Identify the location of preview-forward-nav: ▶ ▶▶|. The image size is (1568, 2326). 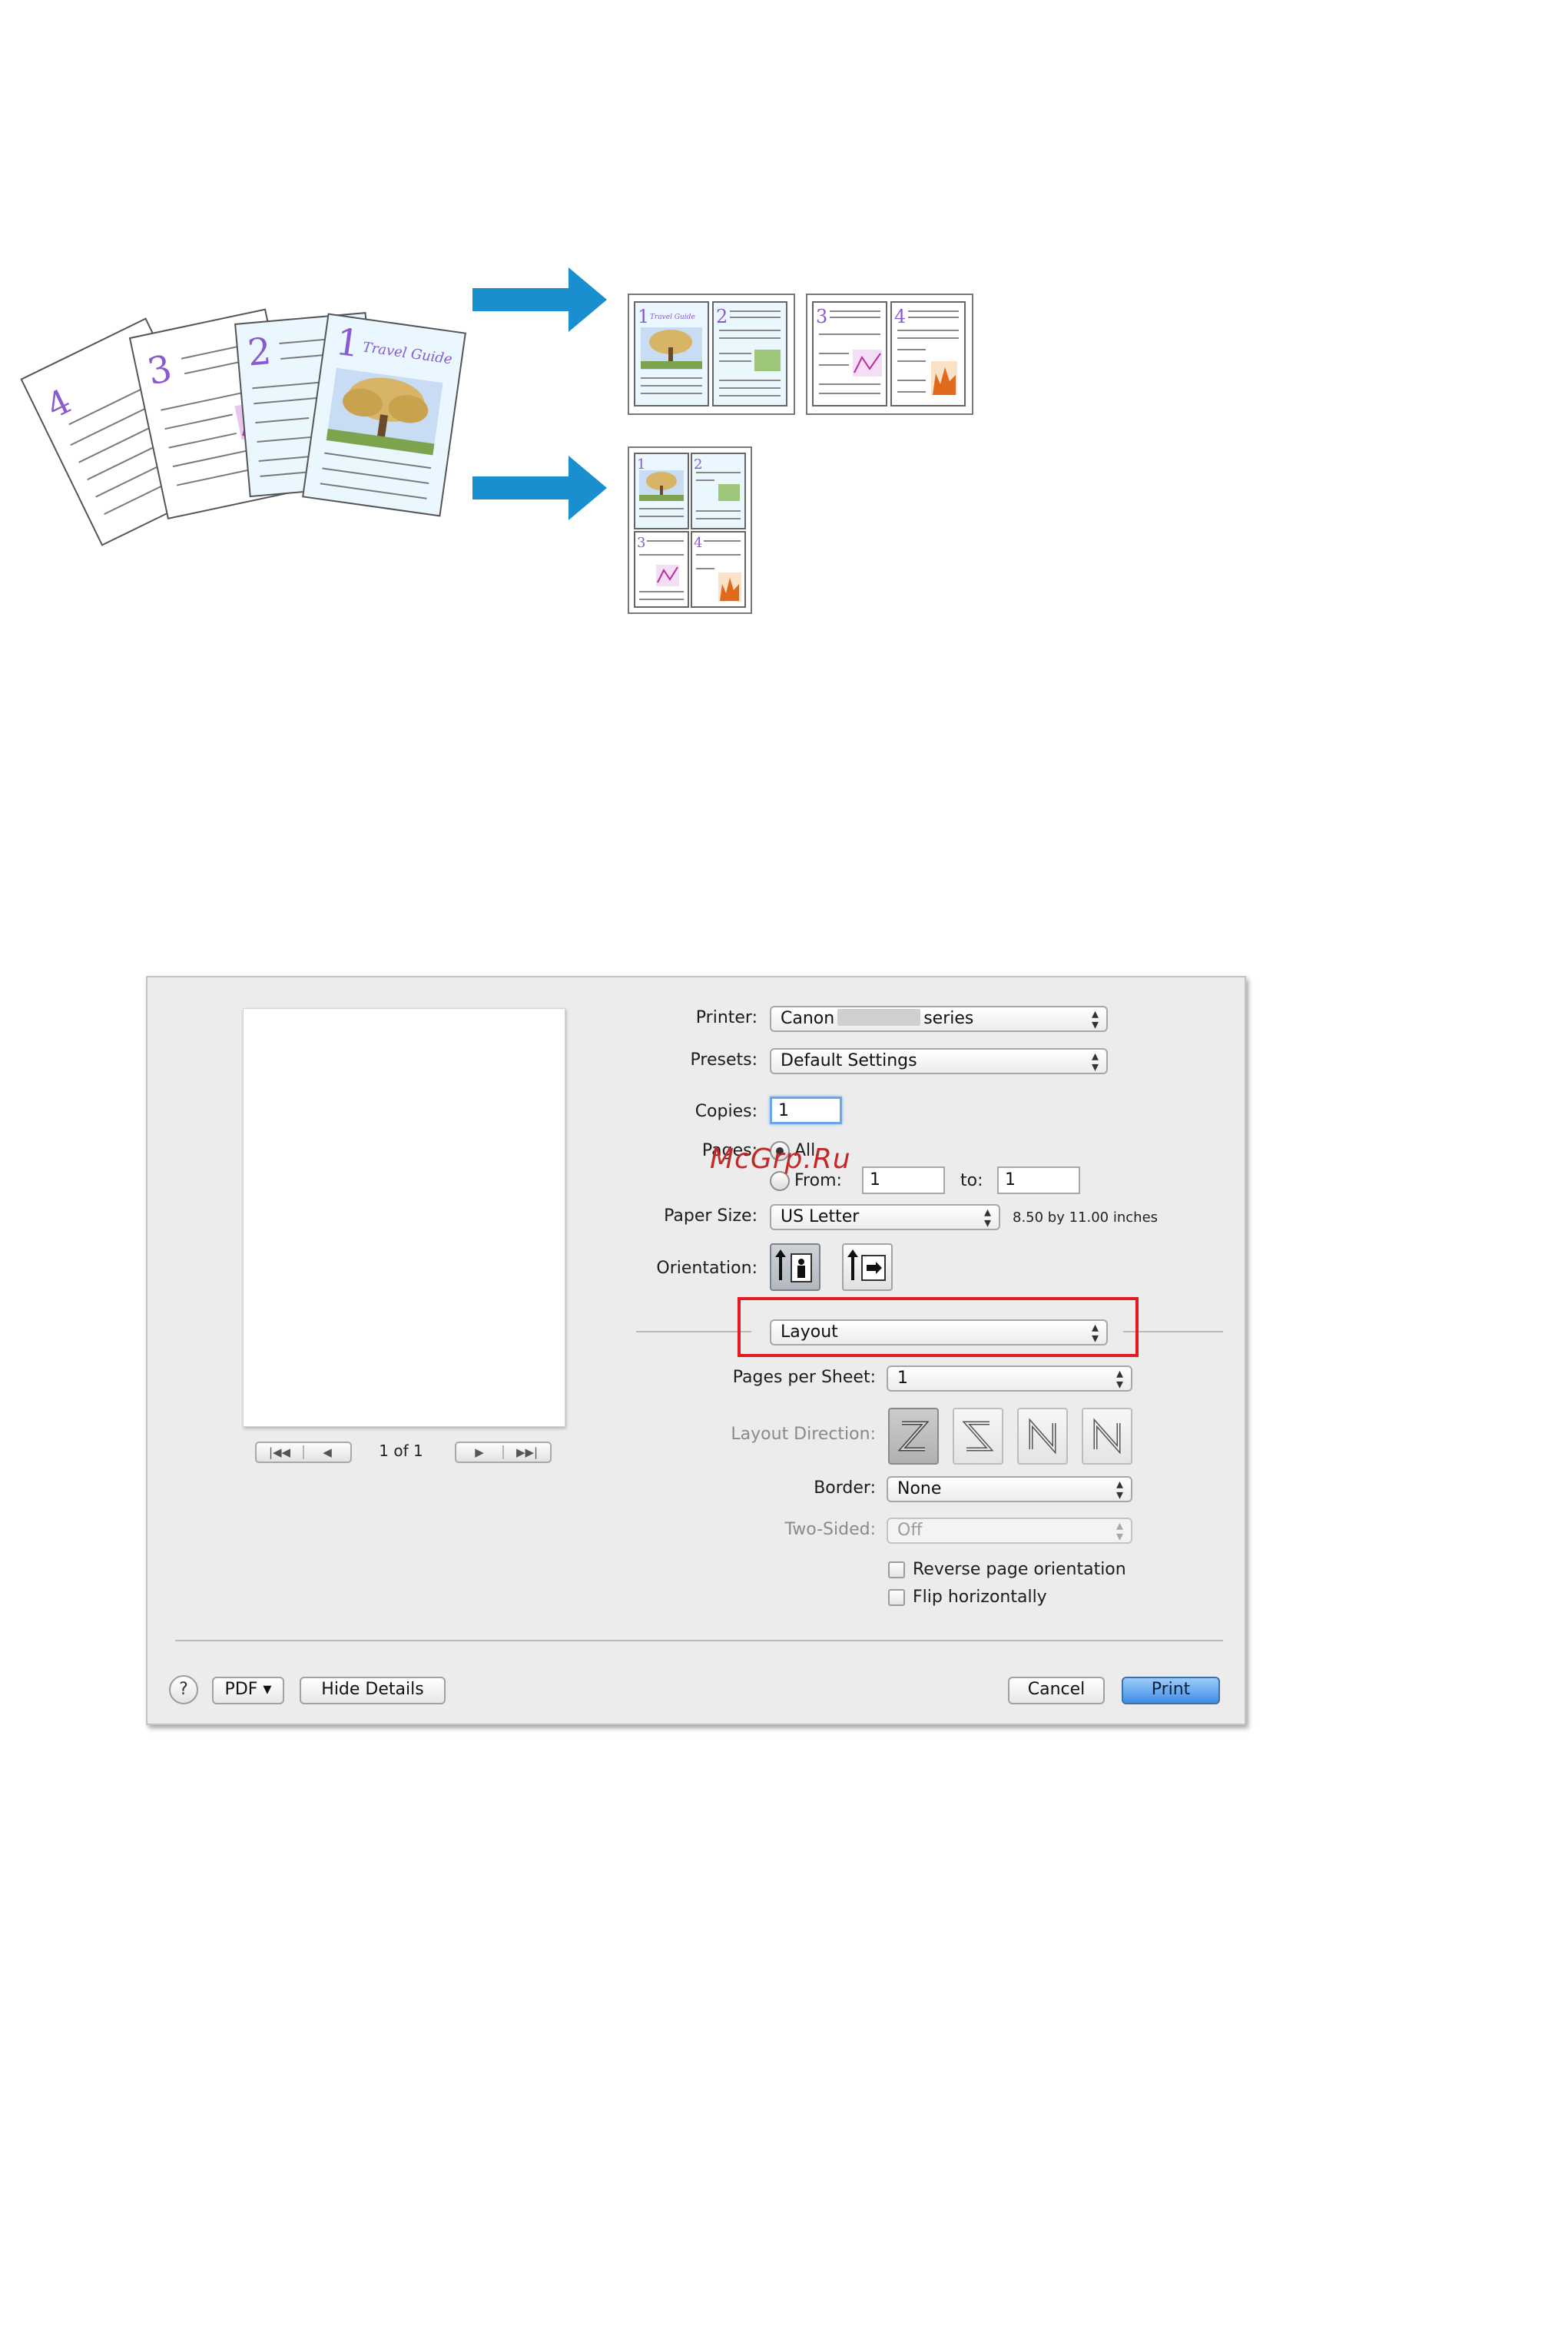
(504, 1452).